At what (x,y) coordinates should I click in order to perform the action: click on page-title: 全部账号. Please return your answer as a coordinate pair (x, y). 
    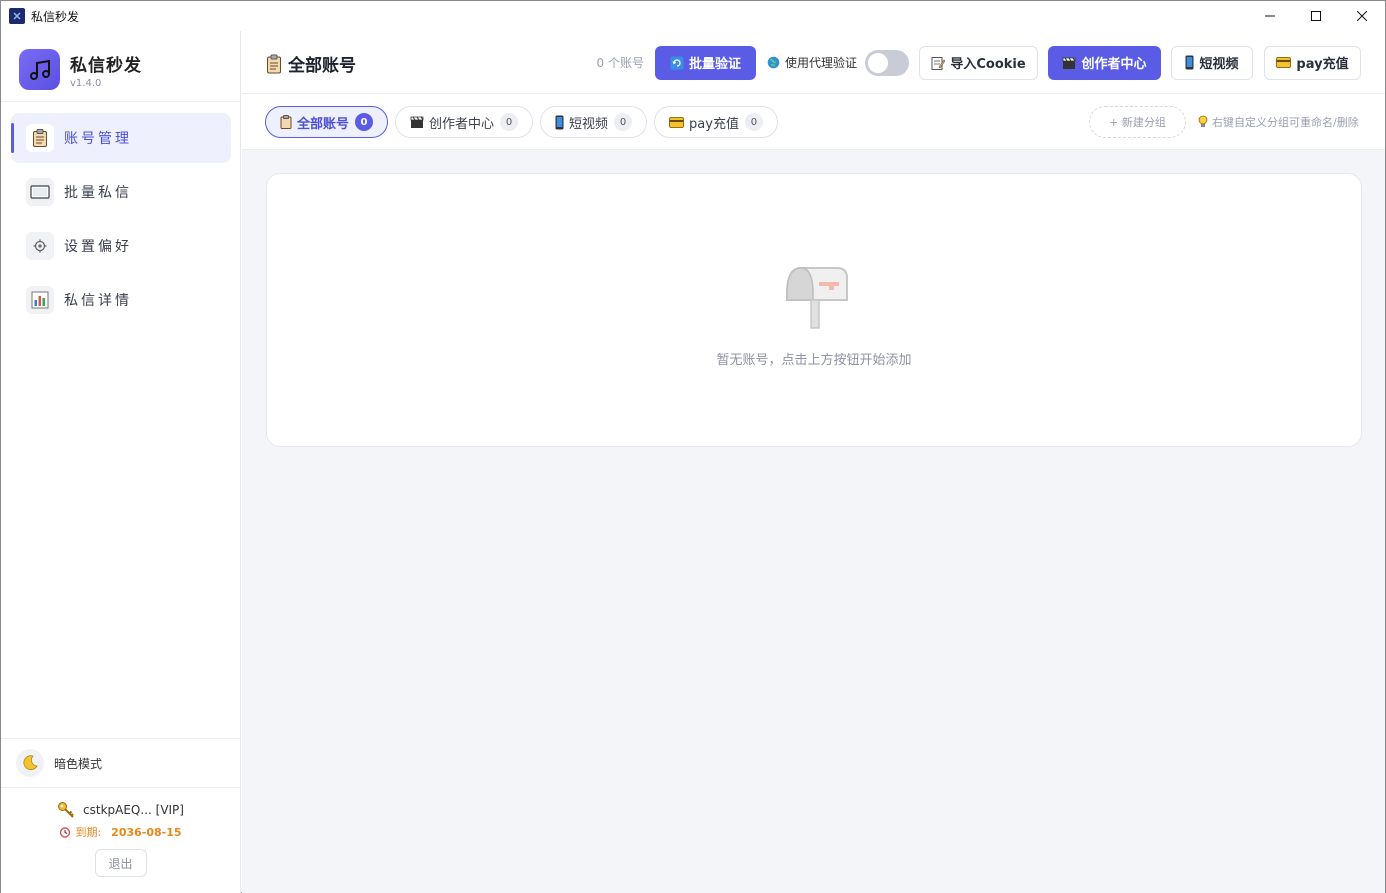
    Looking at the image, I should click on (311, 63).